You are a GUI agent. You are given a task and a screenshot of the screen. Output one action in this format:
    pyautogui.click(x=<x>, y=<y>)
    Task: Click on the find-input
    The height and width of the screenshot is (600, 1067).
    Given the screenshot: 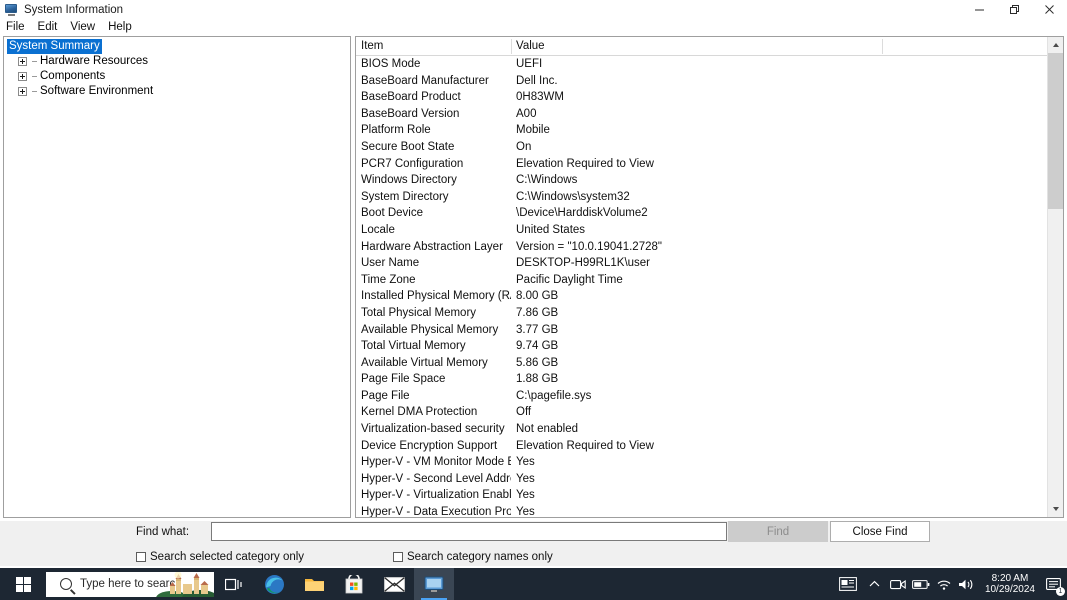 What is the action you would take?
    pyautogui.click(x=469, y=531)
    